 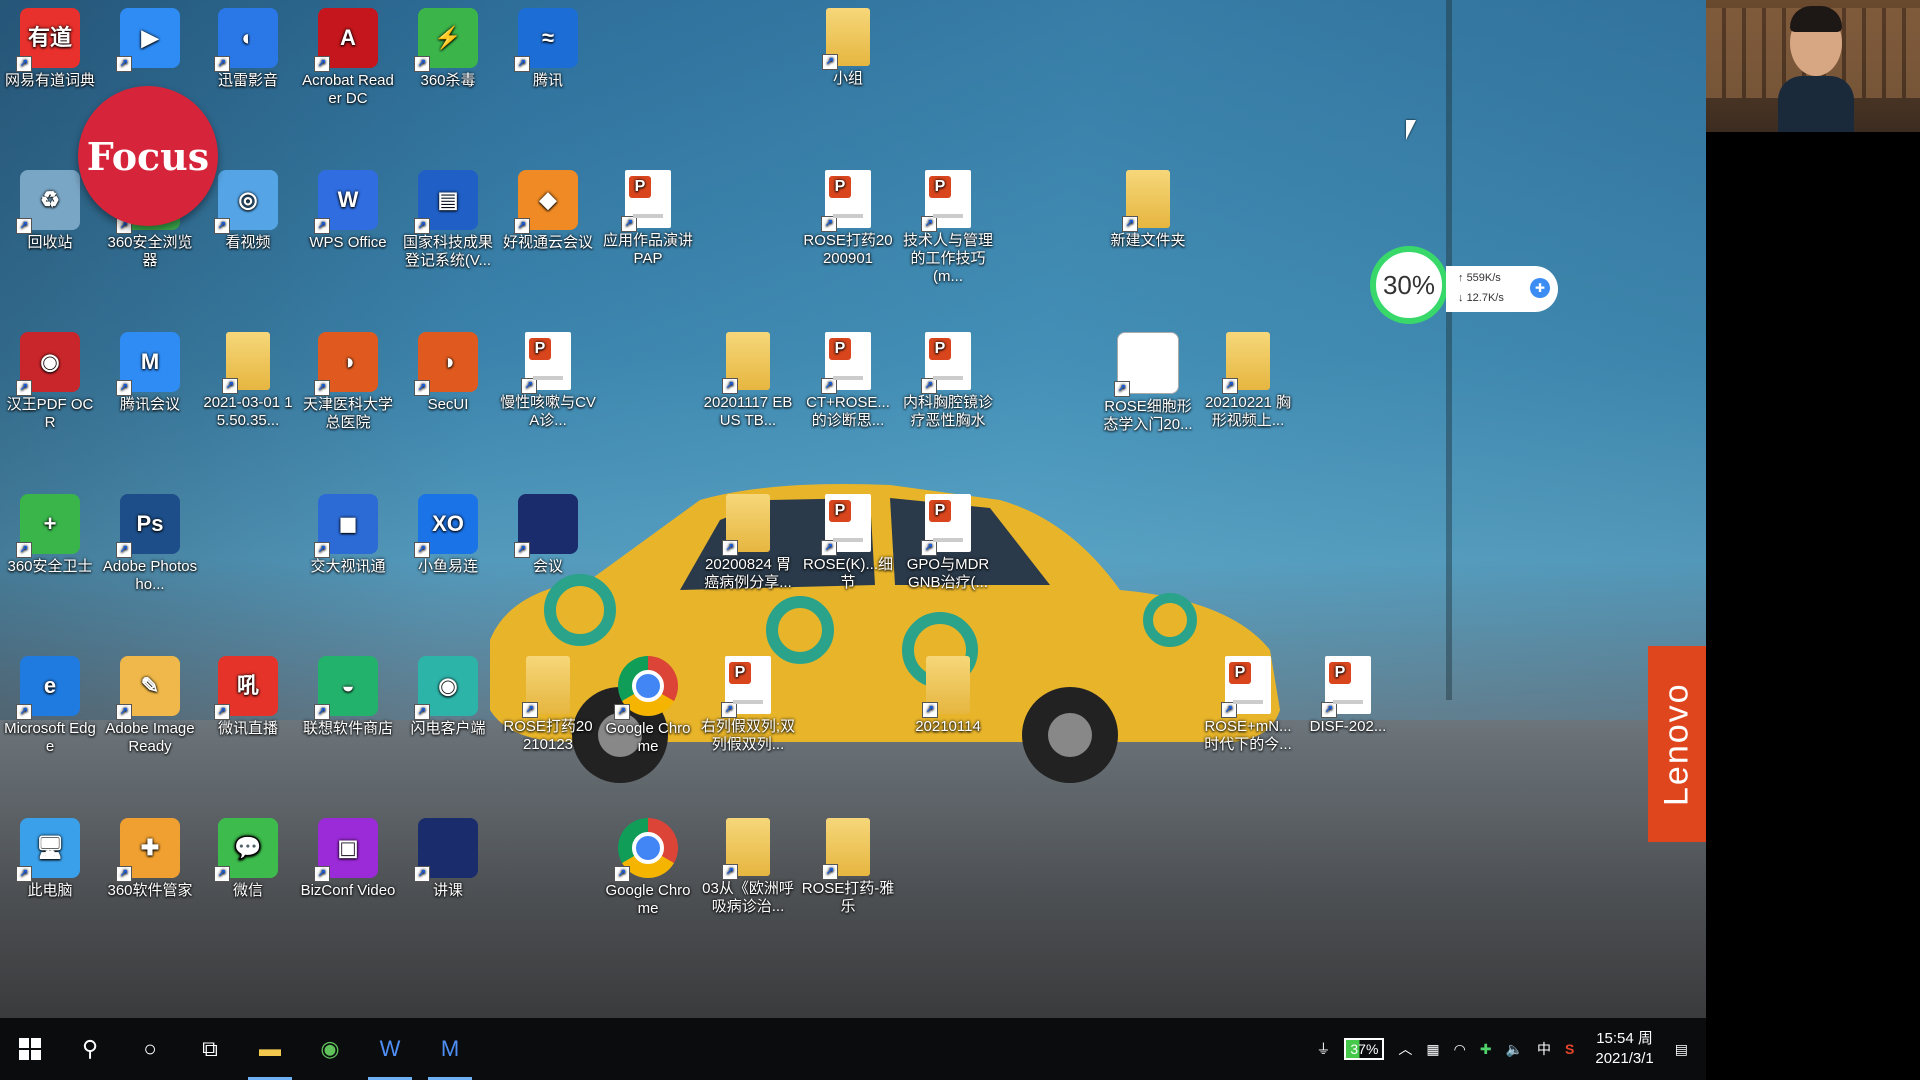 What do you see at coordinates (348, 532) in the screenshot?
I see `desktop-icon: ◼ ↗ 交大视讯通` at bounding box center [348, 532].